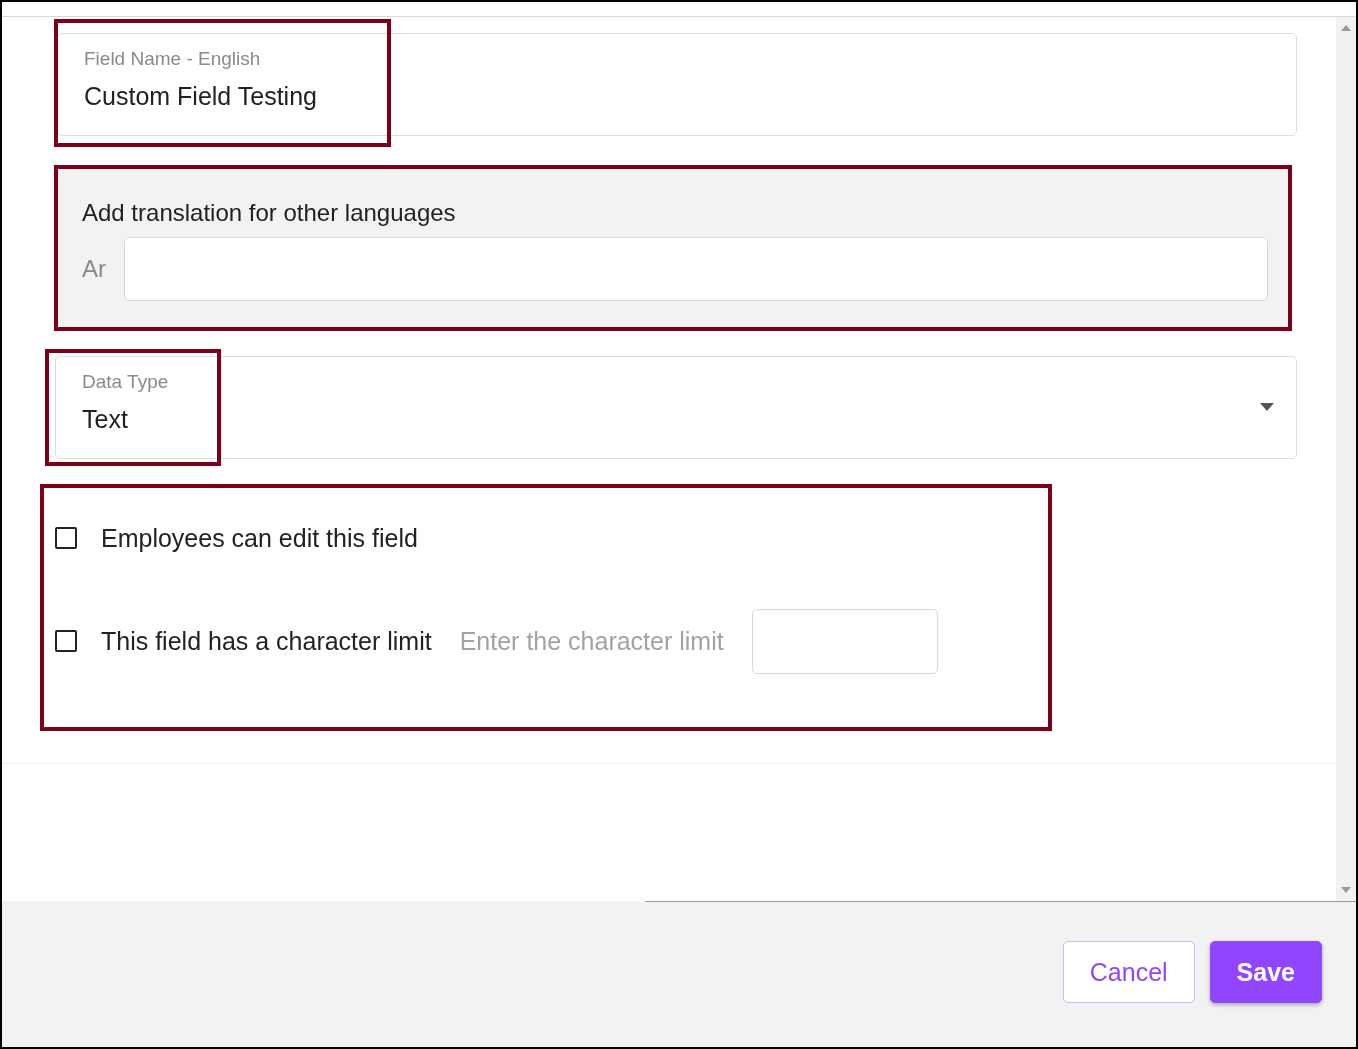 The image size is (1358, 1049). Describe the element at coordinates (1346, 459) in the screenshot. I see `scrollbar` at that location.